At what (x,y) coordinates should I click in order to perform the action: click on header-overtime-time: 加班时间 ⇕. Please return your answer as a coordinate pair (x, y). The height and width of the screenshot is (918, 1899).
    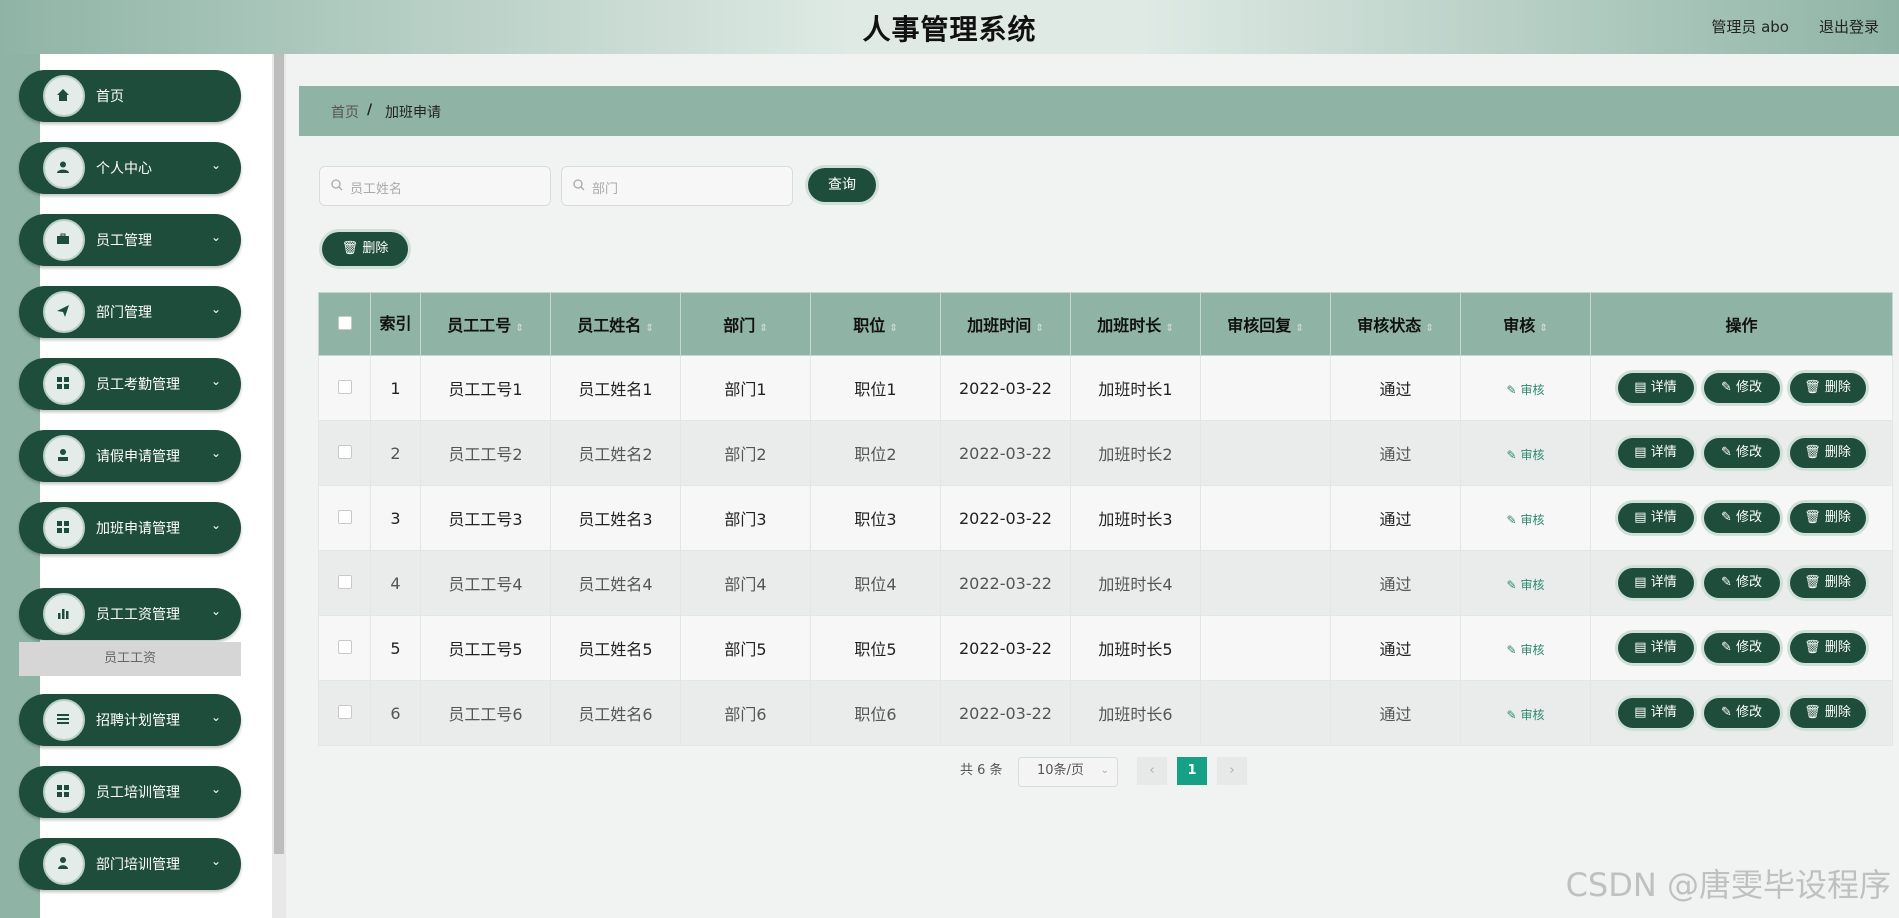
    Looking at the image, I should click on (1005, 324).